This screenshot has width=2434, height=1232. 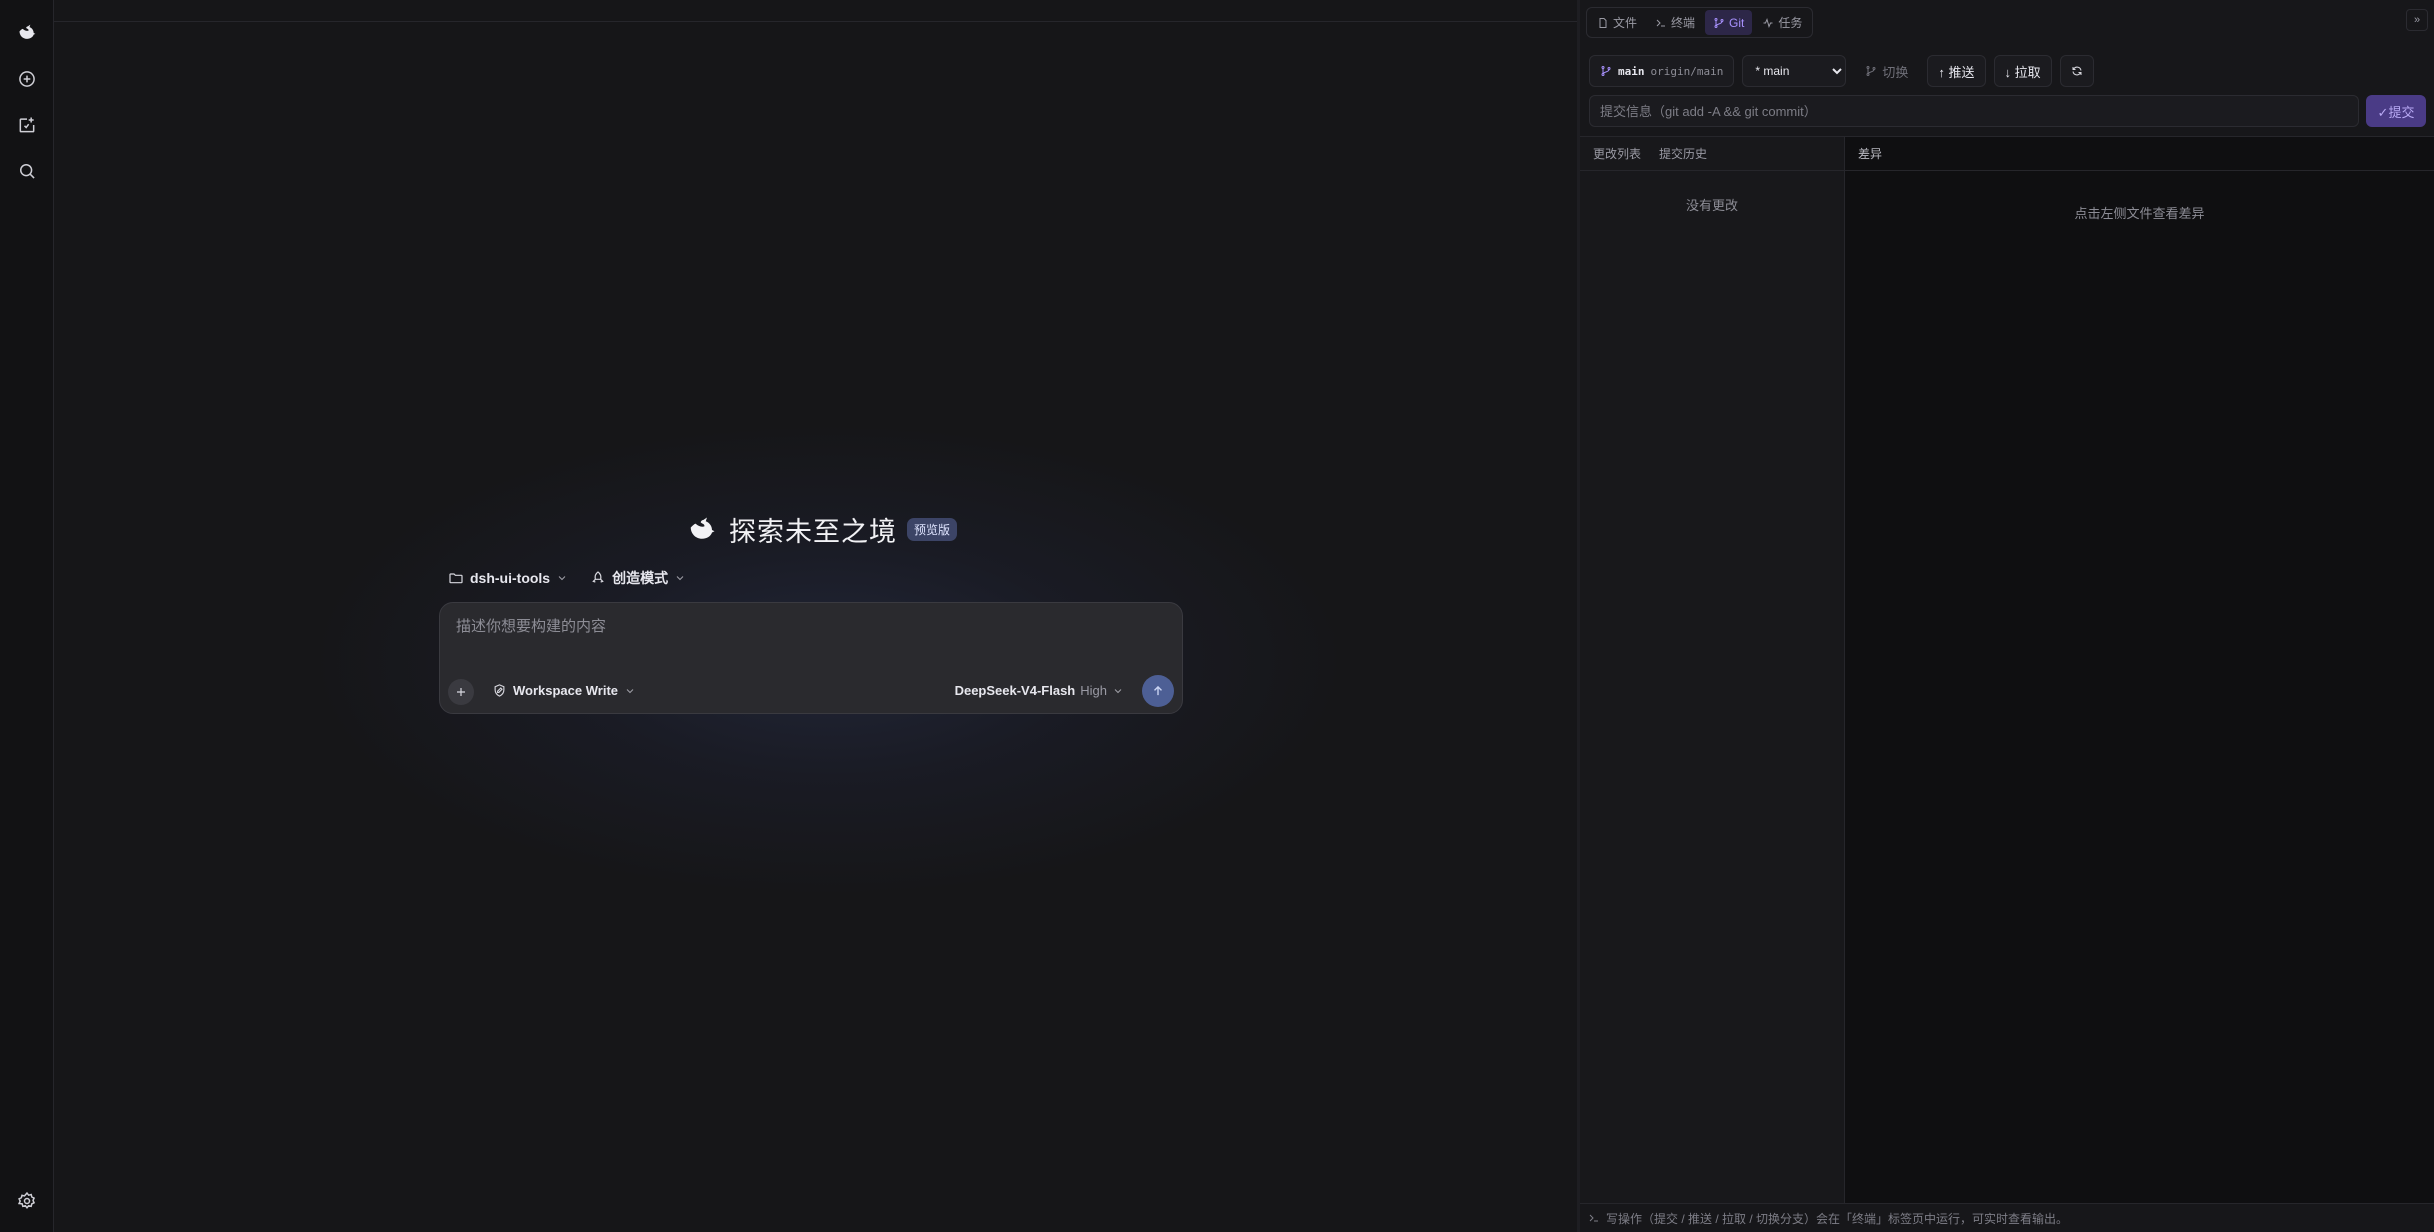 I want to click on file-icon, so click(x=1603, y=22).